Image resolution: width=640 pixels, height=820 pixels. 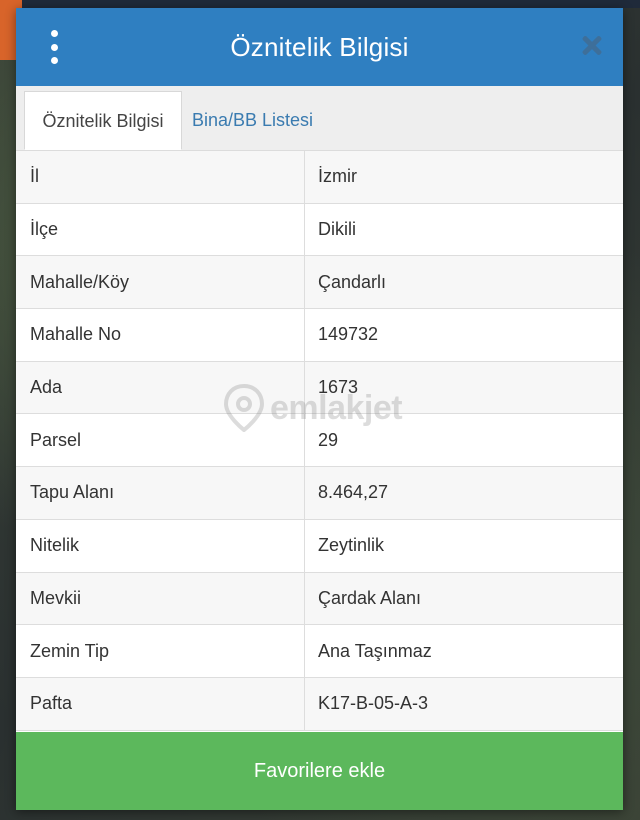 I want to click on attribute-value: İzmir, so click(x=337, y=176).